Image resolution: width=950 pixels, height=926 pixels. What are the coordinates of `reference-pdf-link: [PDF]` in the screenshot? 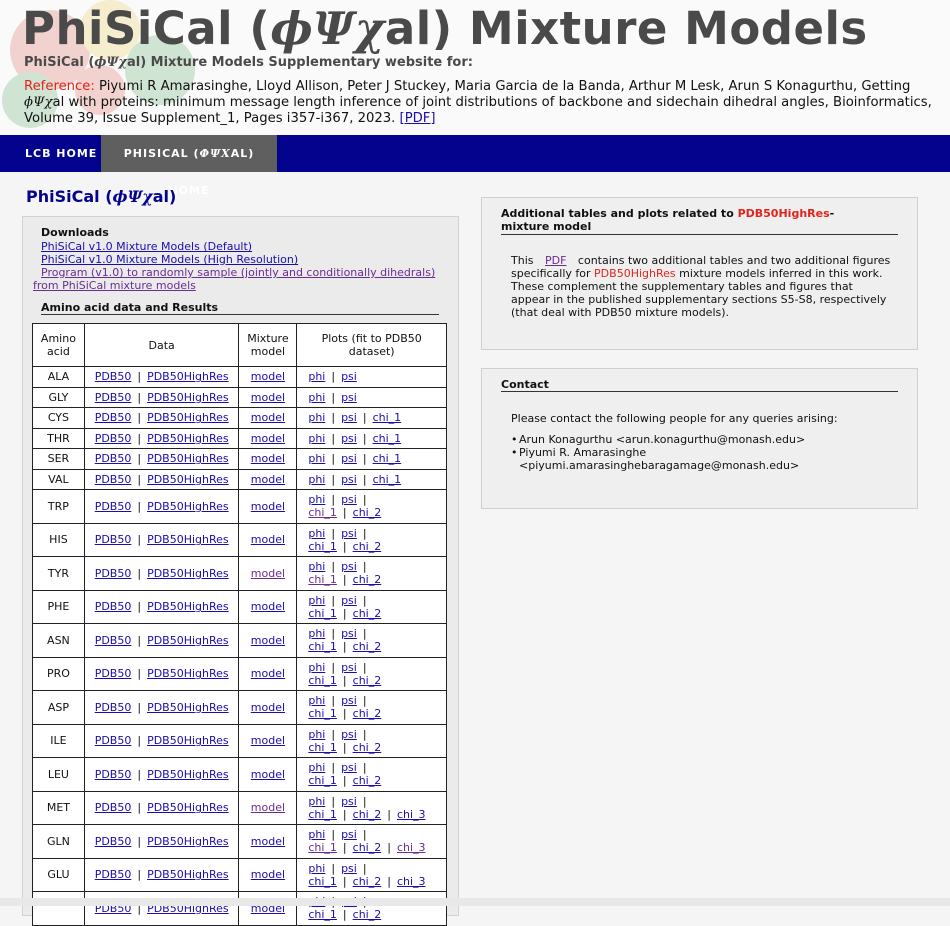 It's located at (418, 118).